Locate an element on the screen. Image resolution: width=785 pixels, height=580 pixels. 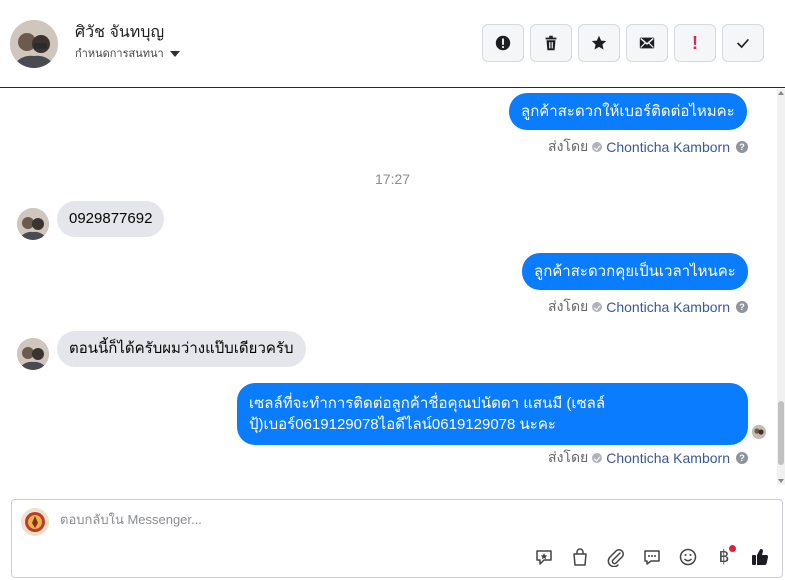
message-template-button is located at coordinates (652, 557).